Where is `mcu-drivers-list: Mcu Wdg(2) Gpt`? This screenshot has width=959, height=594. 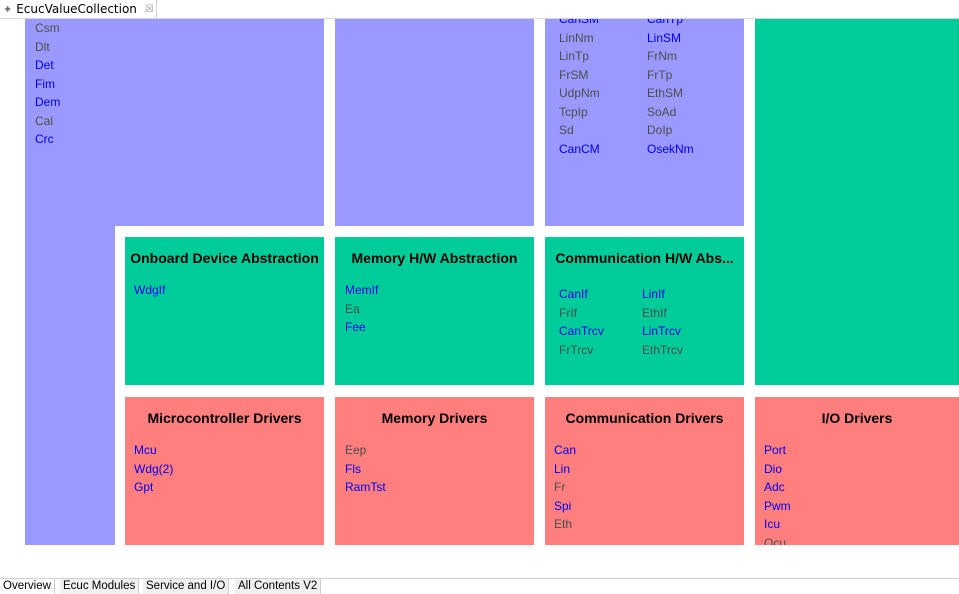
mcu-drivers-list: Mcu Wdg(2) Gpt is located at coordinates (153, 469).